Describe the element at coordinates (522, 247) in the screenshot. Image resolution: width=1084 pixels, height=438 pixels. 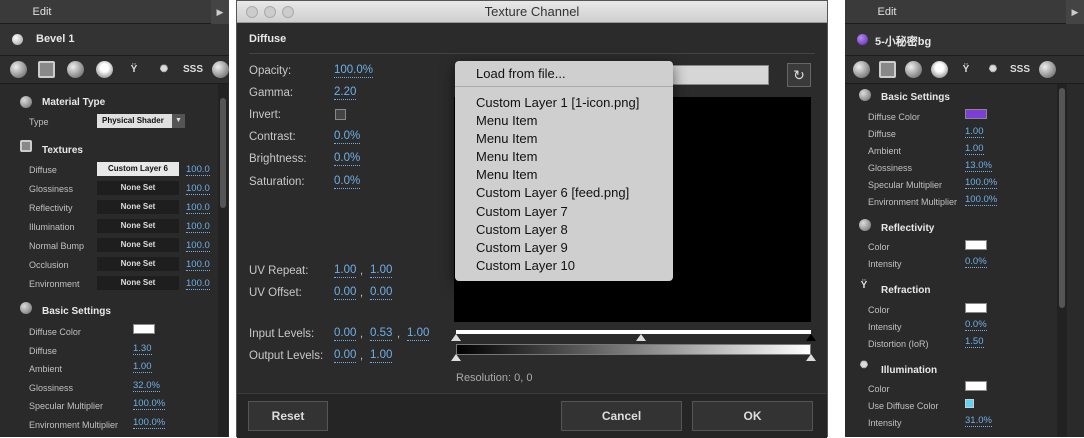
I see `menu-item: Custom Layer 9` at that location.